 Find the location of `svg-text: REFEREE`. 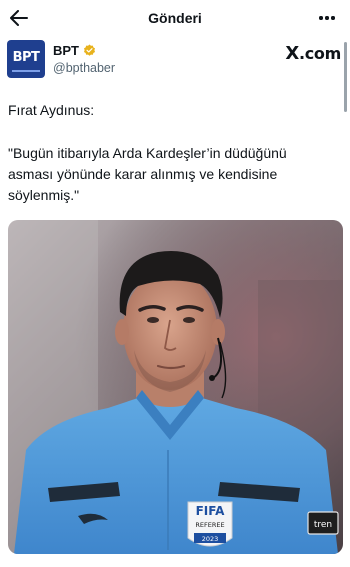

svg-text: REFEREE is located at coordinates (209, 525).